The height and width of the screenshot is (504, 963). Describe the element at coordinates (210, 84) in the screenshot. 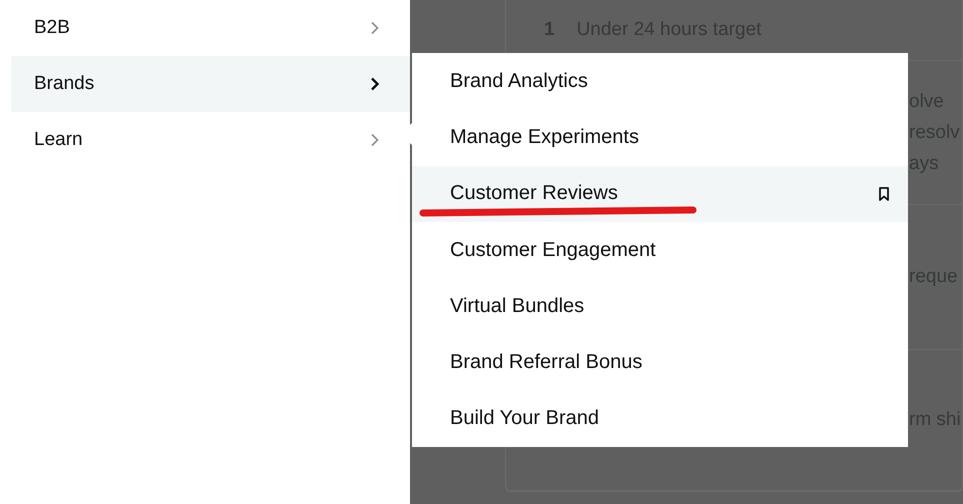

I see `nav-item: Brands` at that location.